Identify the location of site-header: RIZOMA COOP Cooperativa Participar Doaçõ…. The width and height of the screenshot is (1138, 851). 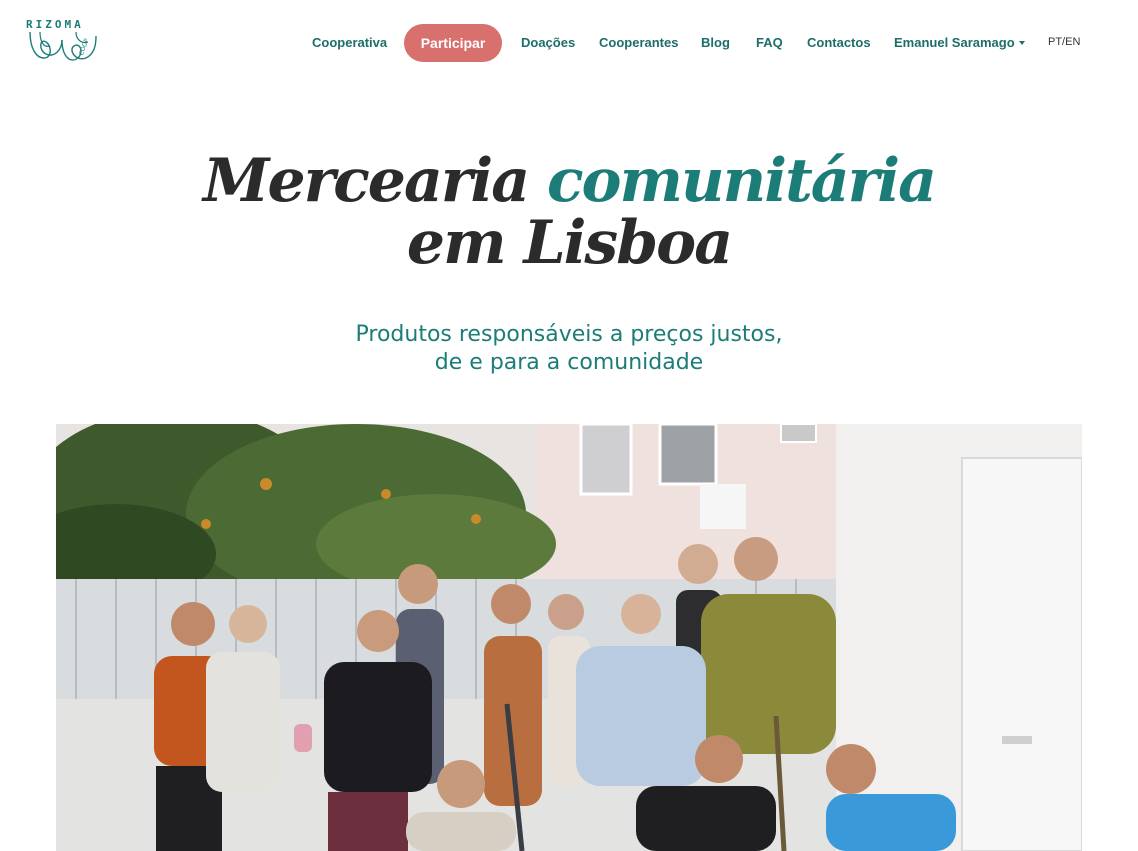
(569, 44).